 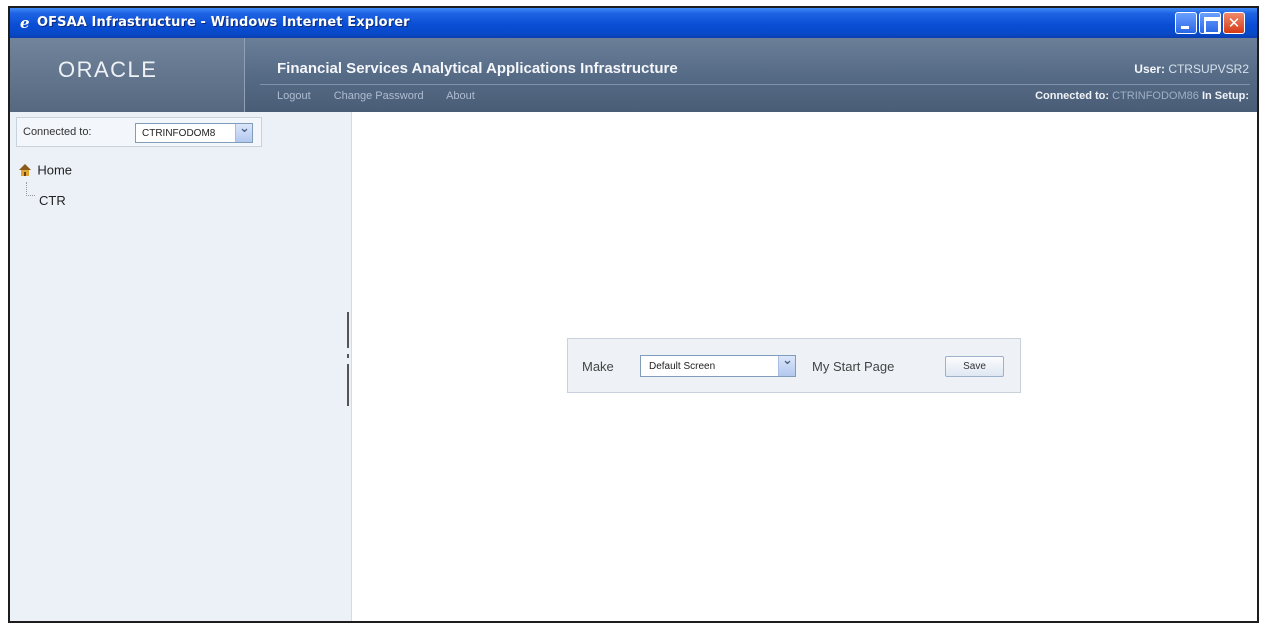 What do you see at coordinates (1210, 23) in the screenshot?
I see `maximize-button` at bounding box center [1210, 23].